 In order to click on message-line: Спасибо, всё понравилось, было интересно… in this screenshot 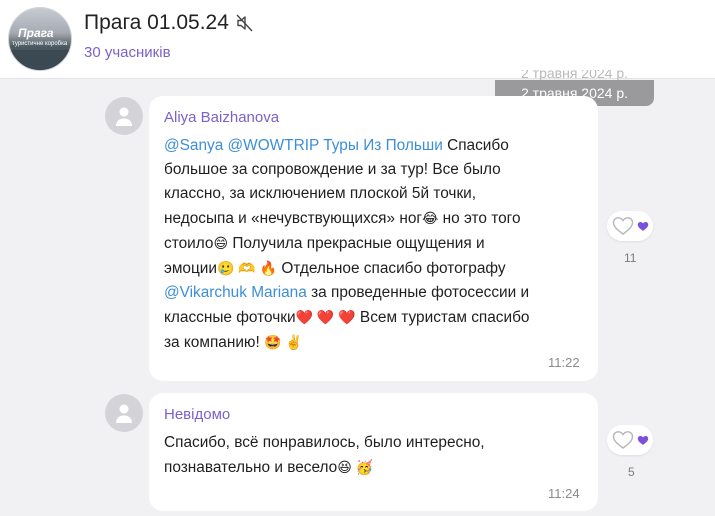, I will do `click(324, 442)`.